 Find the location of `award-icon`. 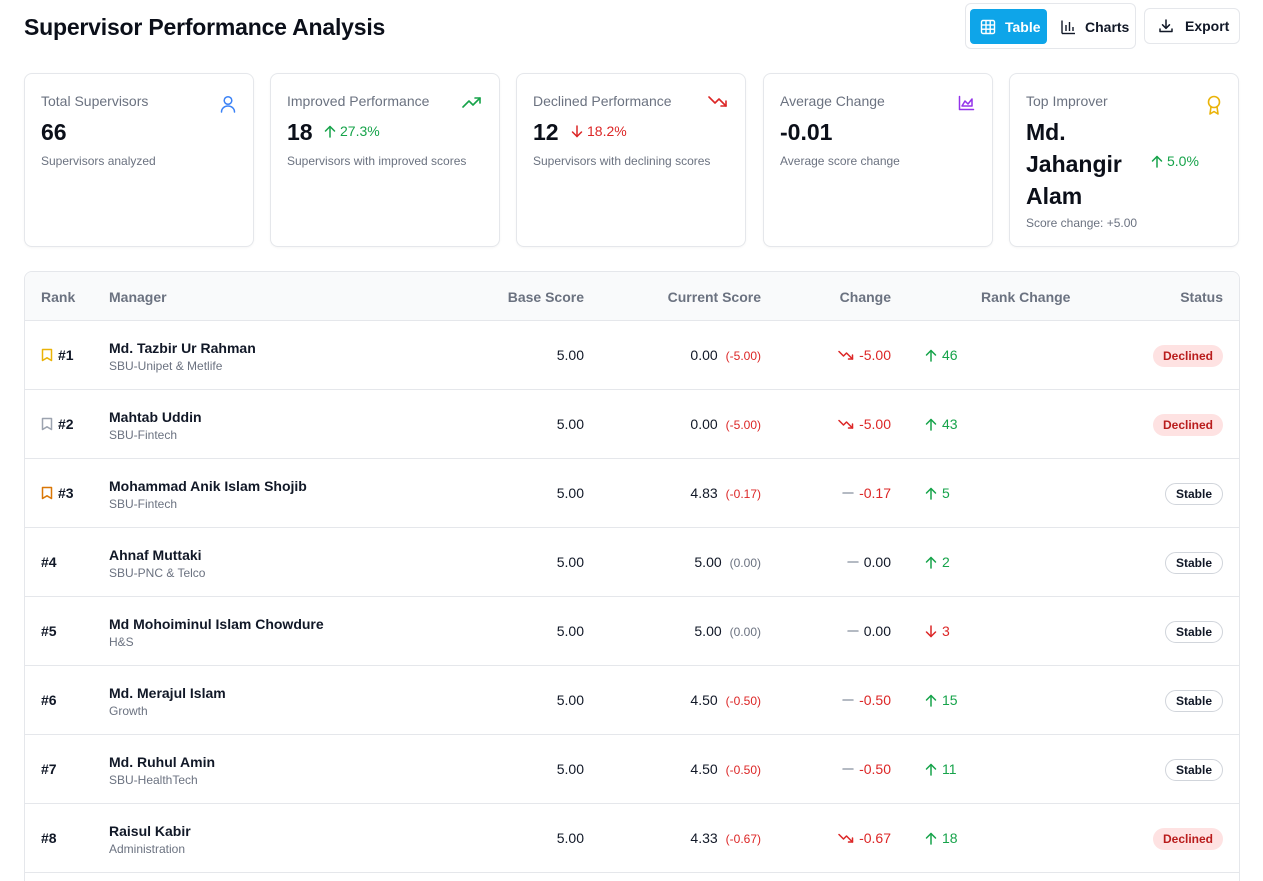

award-icon is located at coordinates (1214, 105).